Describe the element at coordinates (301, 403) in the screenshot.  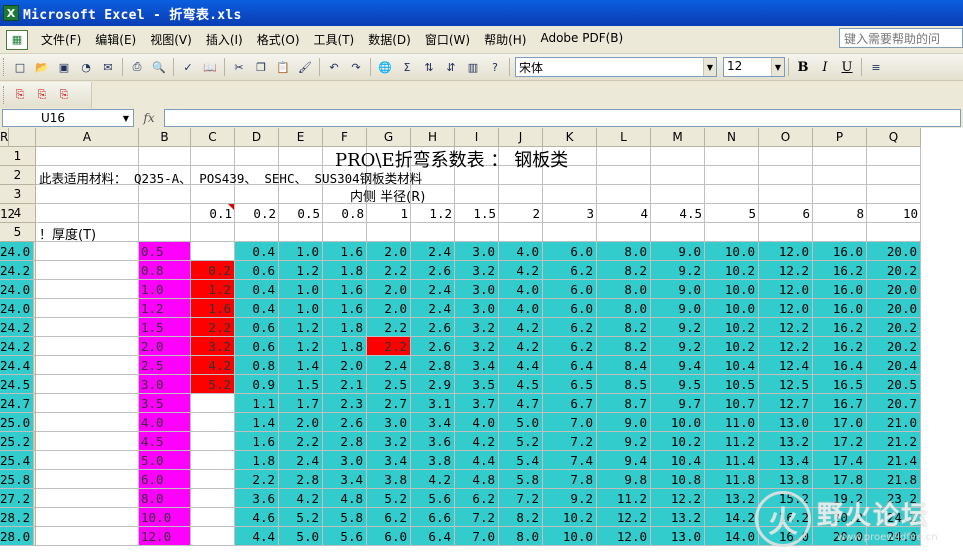
I see `k-factor-cell: 1.7` at that location.